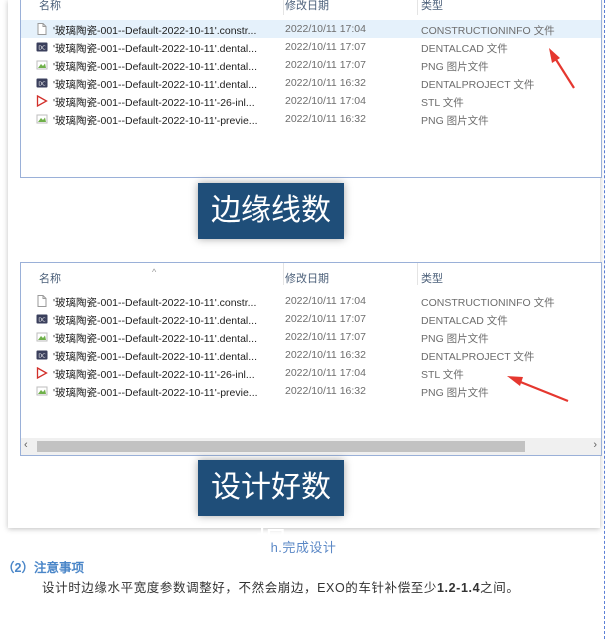  I want to click on figure-caption: h.完成设计, so click(303, 547).